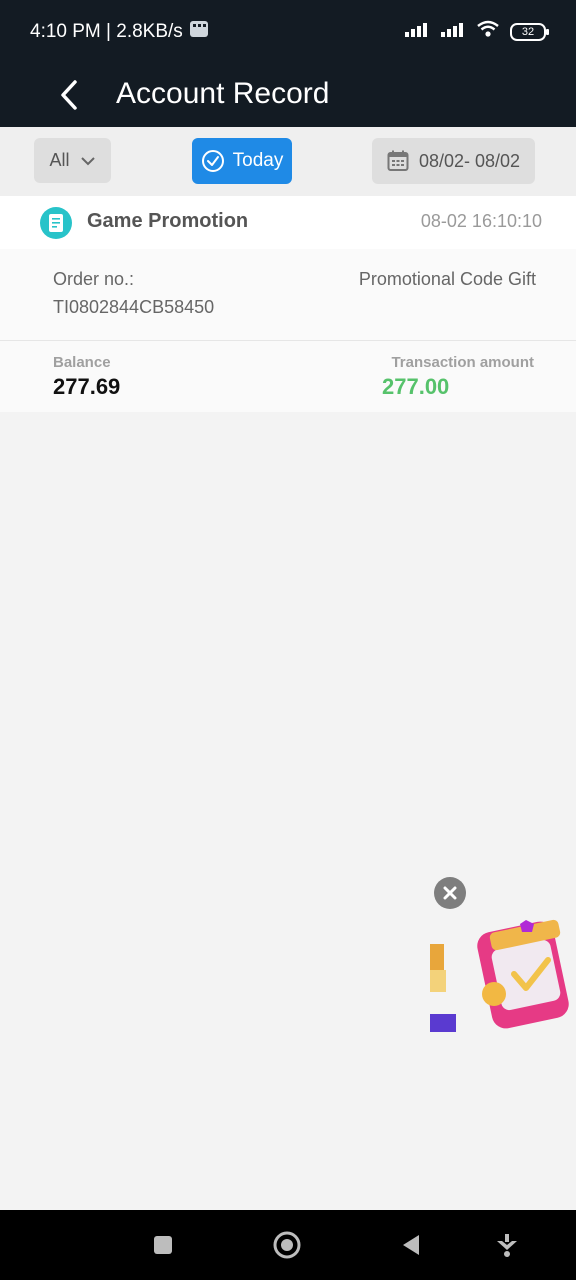 Image resolution: width=576 pixels, height=1280 pixels. What do you see at coordinates (398, 160) in the screenshot?
I see `calendar-icon` at bounding box center [398, 160].